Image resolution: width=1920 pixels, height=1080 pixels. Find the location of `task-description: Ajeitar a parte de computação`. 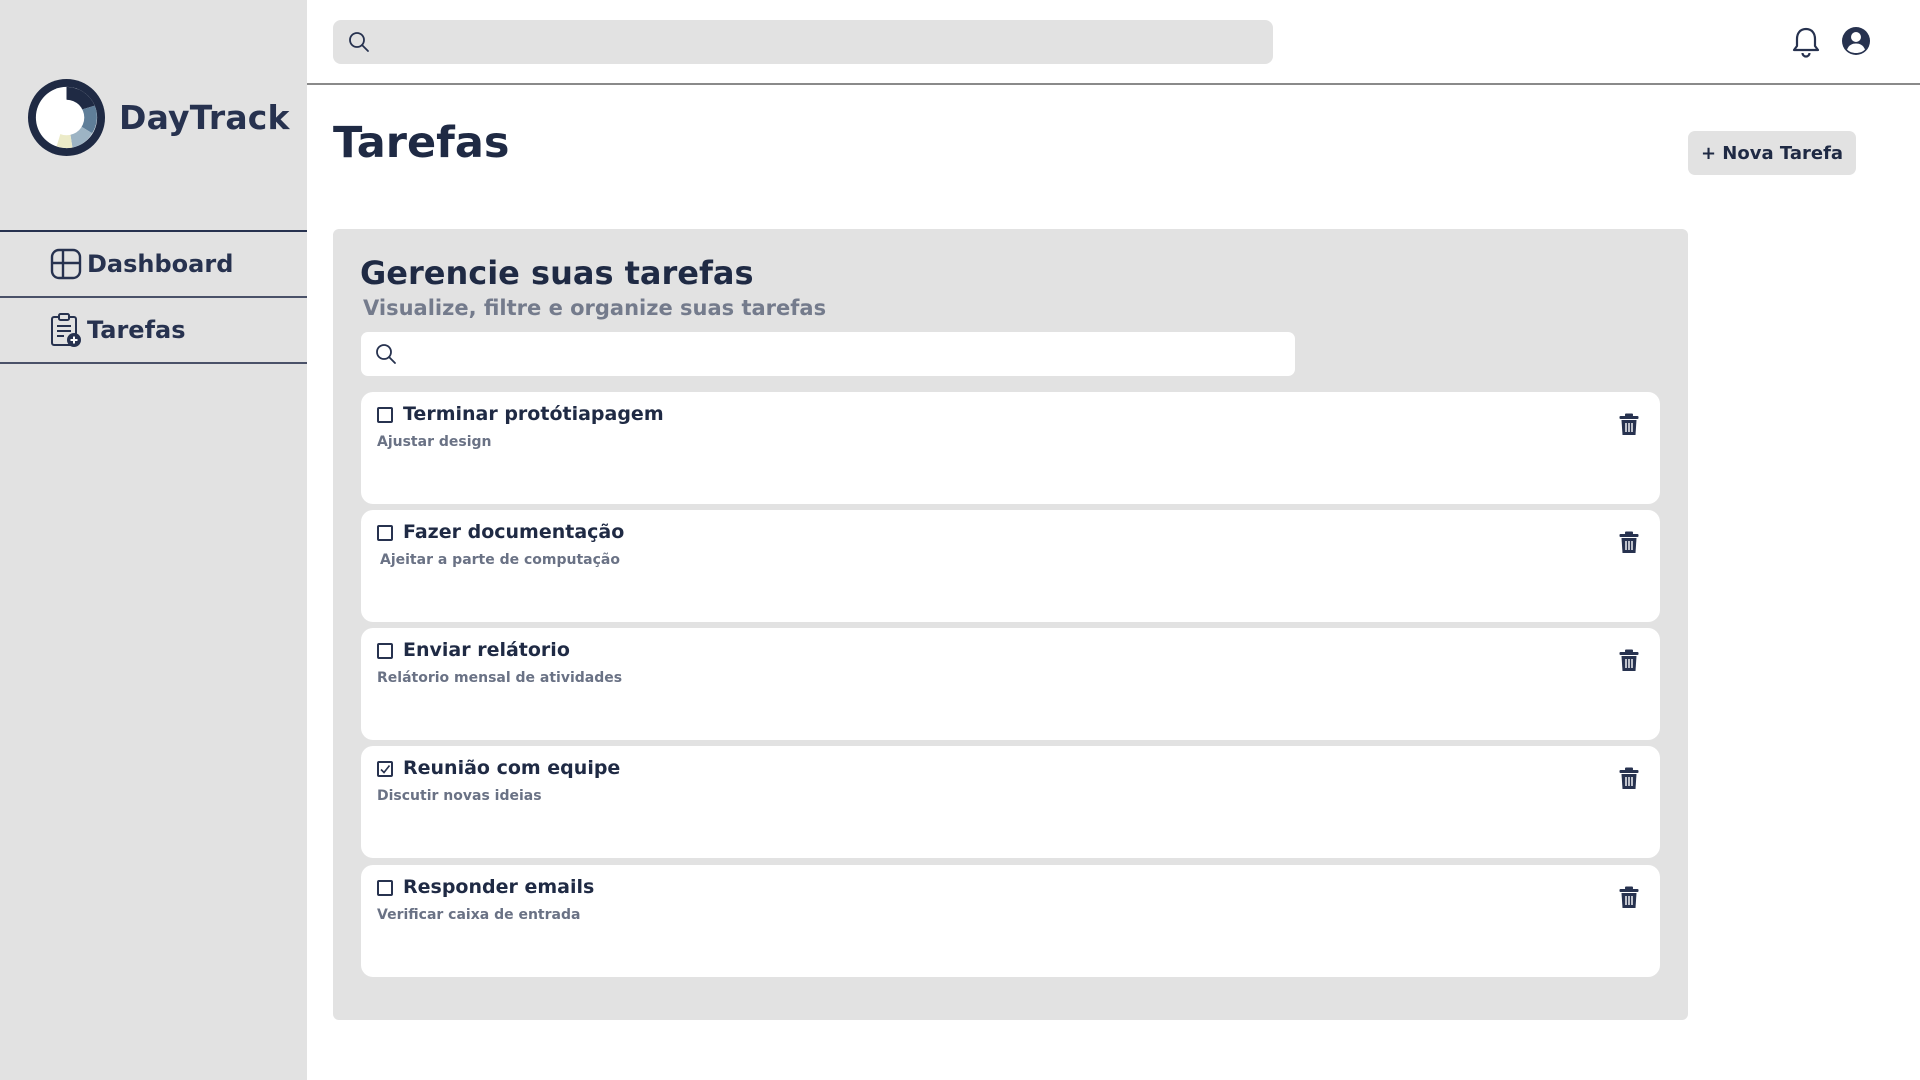

task-description: Ajeitar a parte de computação is located at coordinates (500, 560).